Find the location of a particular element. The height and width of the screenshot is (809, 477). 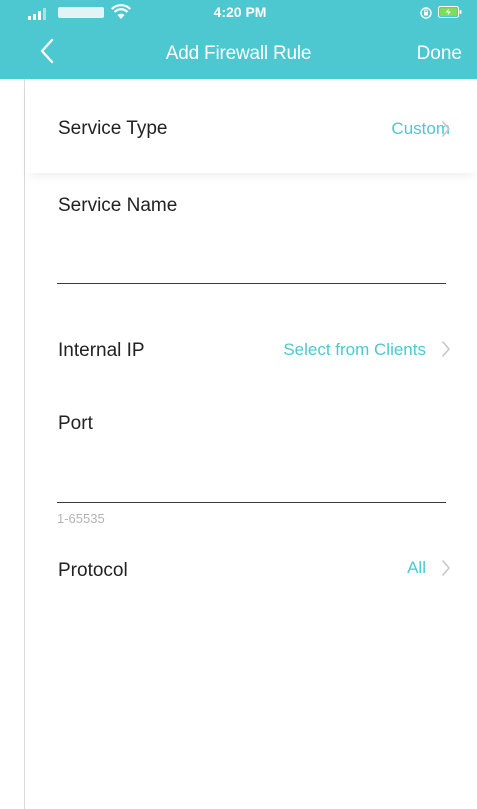

service-type-row: Service Type Custom is located at coordinates (251, 126).